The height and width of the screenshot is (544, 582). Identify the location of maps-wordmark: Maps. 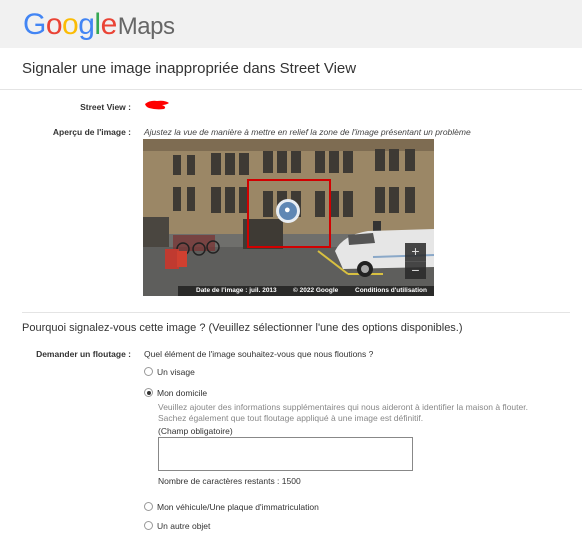
(146, 26).